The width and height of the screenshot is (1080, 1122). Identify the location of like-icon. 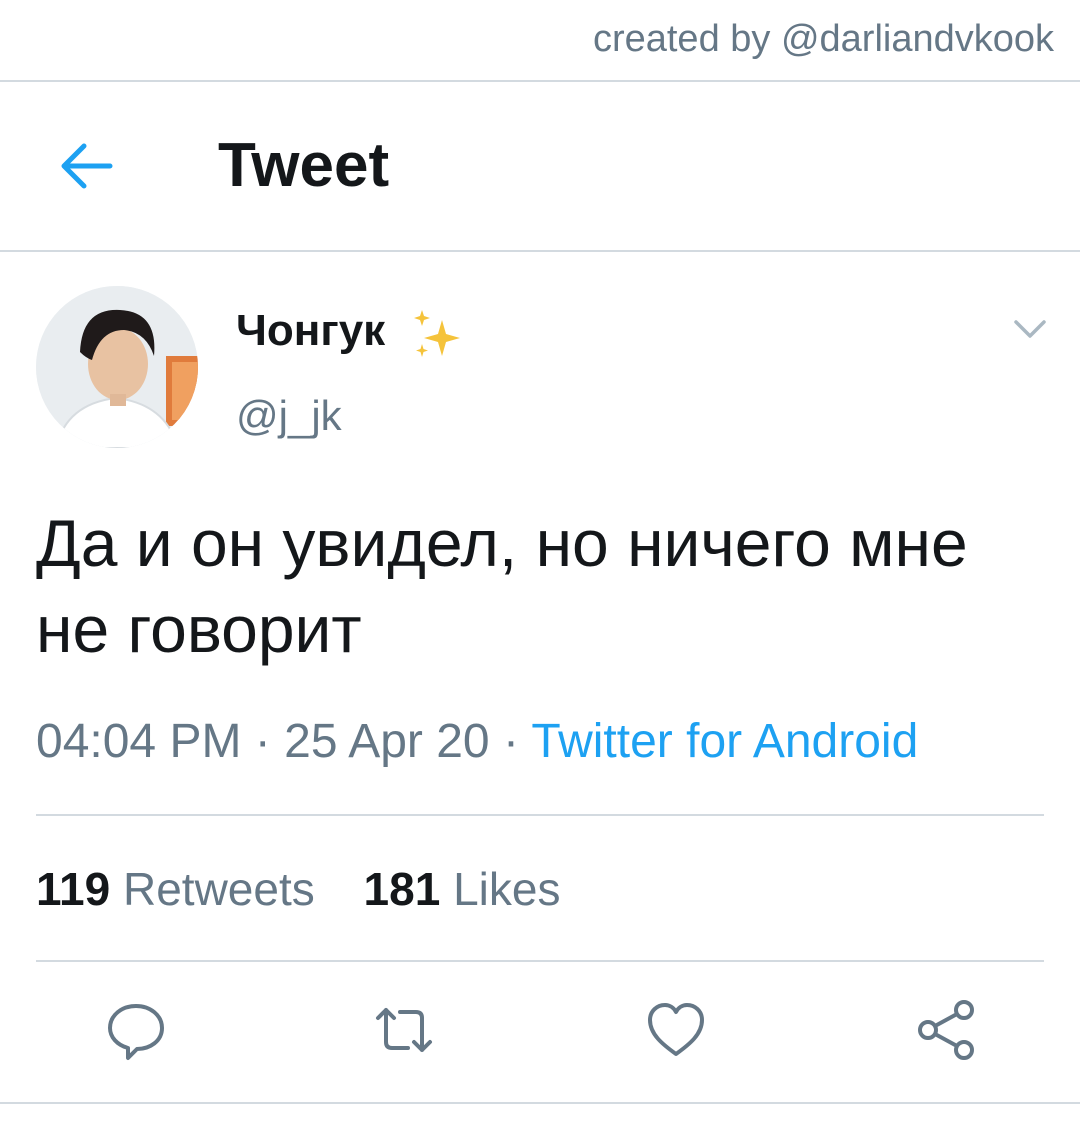
(676, 1029).